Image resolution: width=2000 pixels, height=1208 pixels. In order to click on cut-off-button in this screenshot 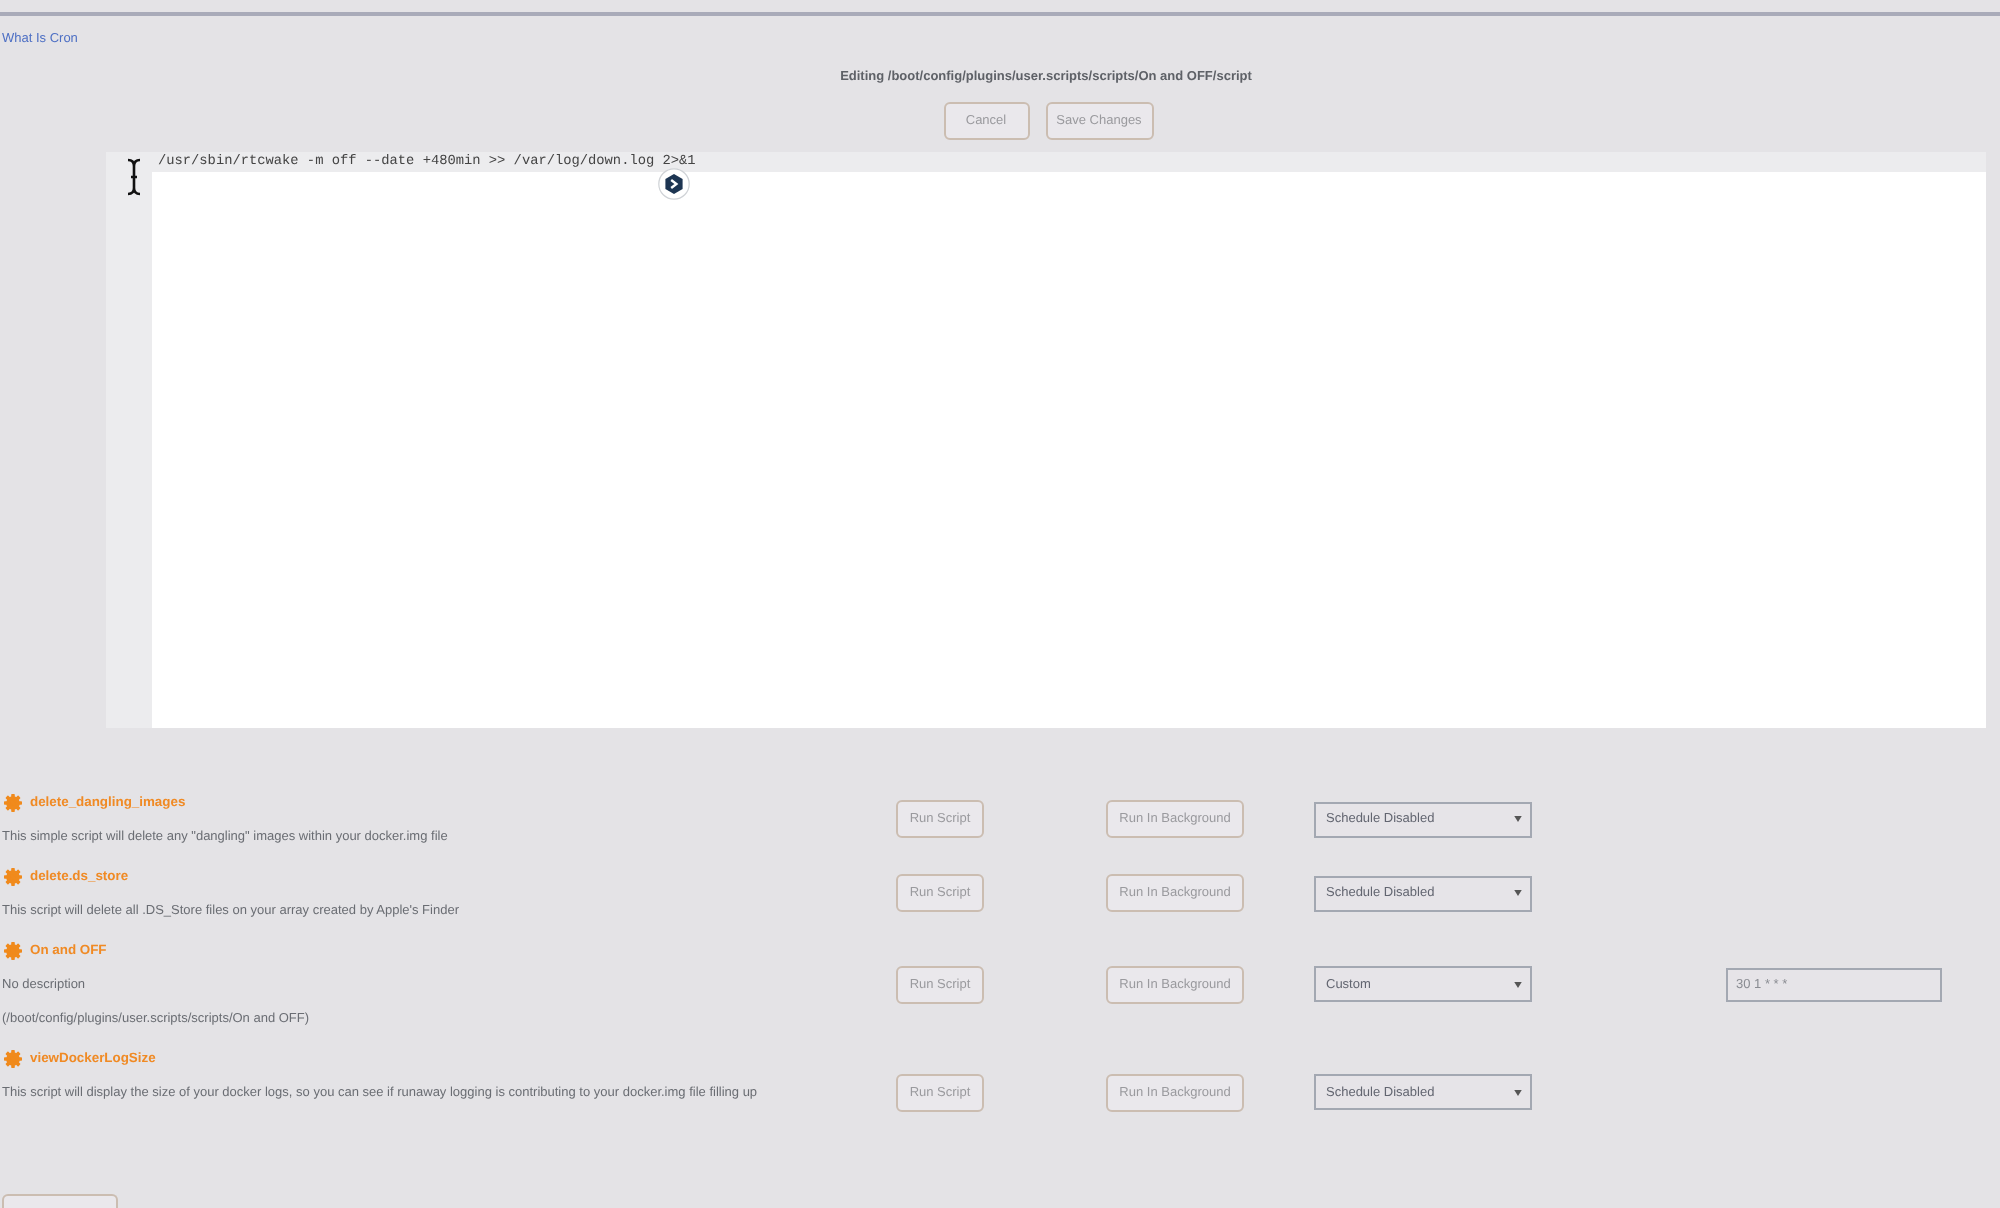, I will do `click(60, 1201)`.